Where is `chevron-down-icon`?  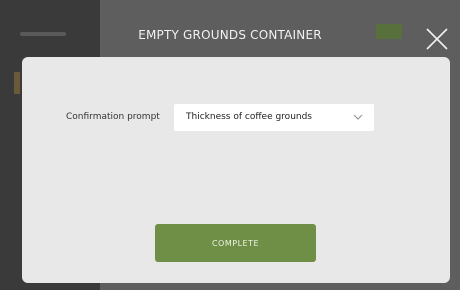
chevron-down-icon is located at coordinates (358, 117).